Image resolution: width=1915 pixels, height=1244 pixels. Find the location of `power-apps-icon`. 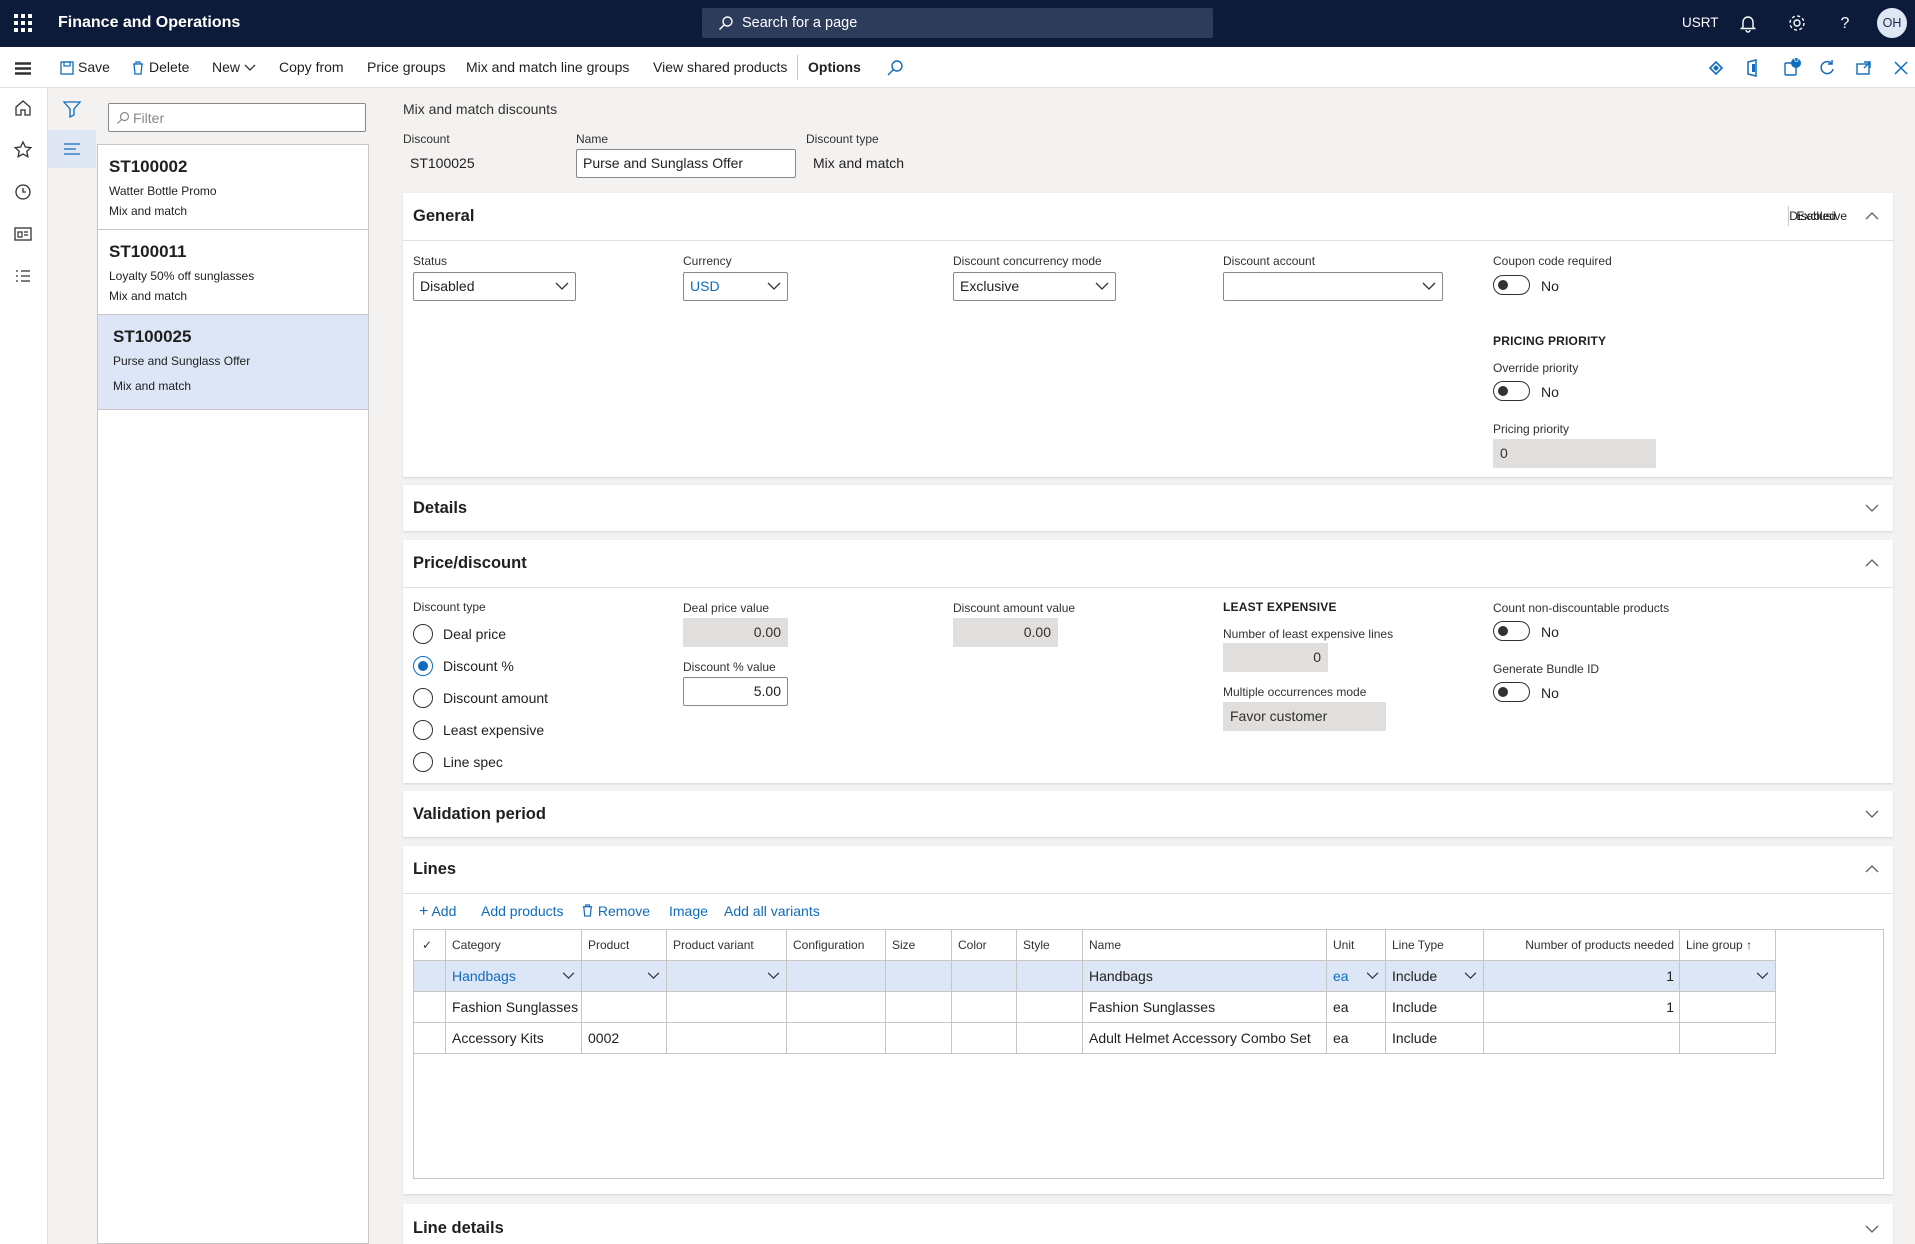

power-apps-icon is located at coordinates (1716, 68).